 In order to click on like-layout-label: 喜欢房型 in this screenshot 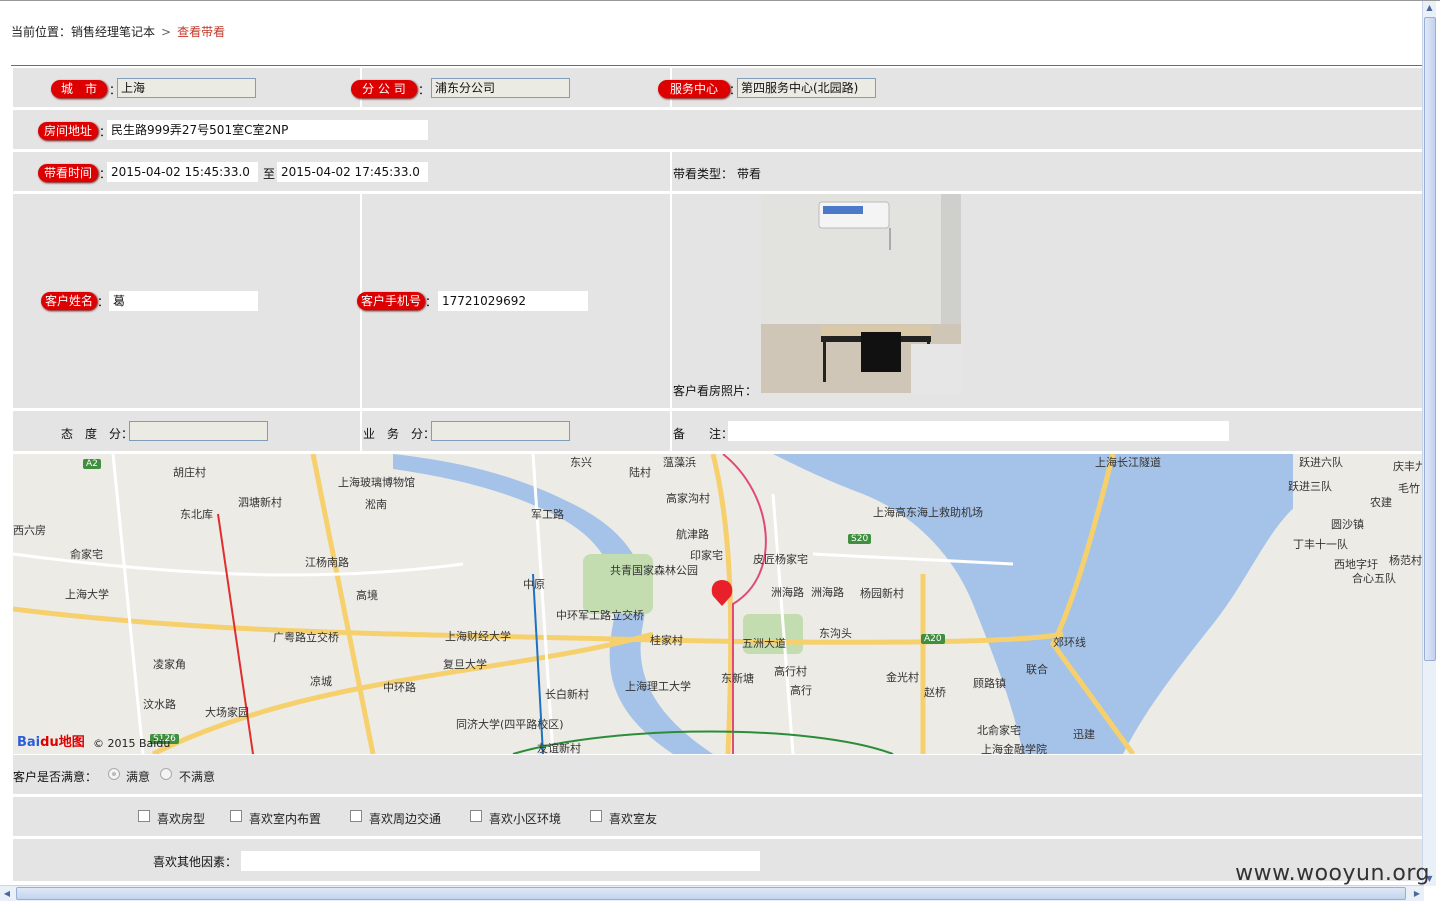, I will do `click(181, 819)`.